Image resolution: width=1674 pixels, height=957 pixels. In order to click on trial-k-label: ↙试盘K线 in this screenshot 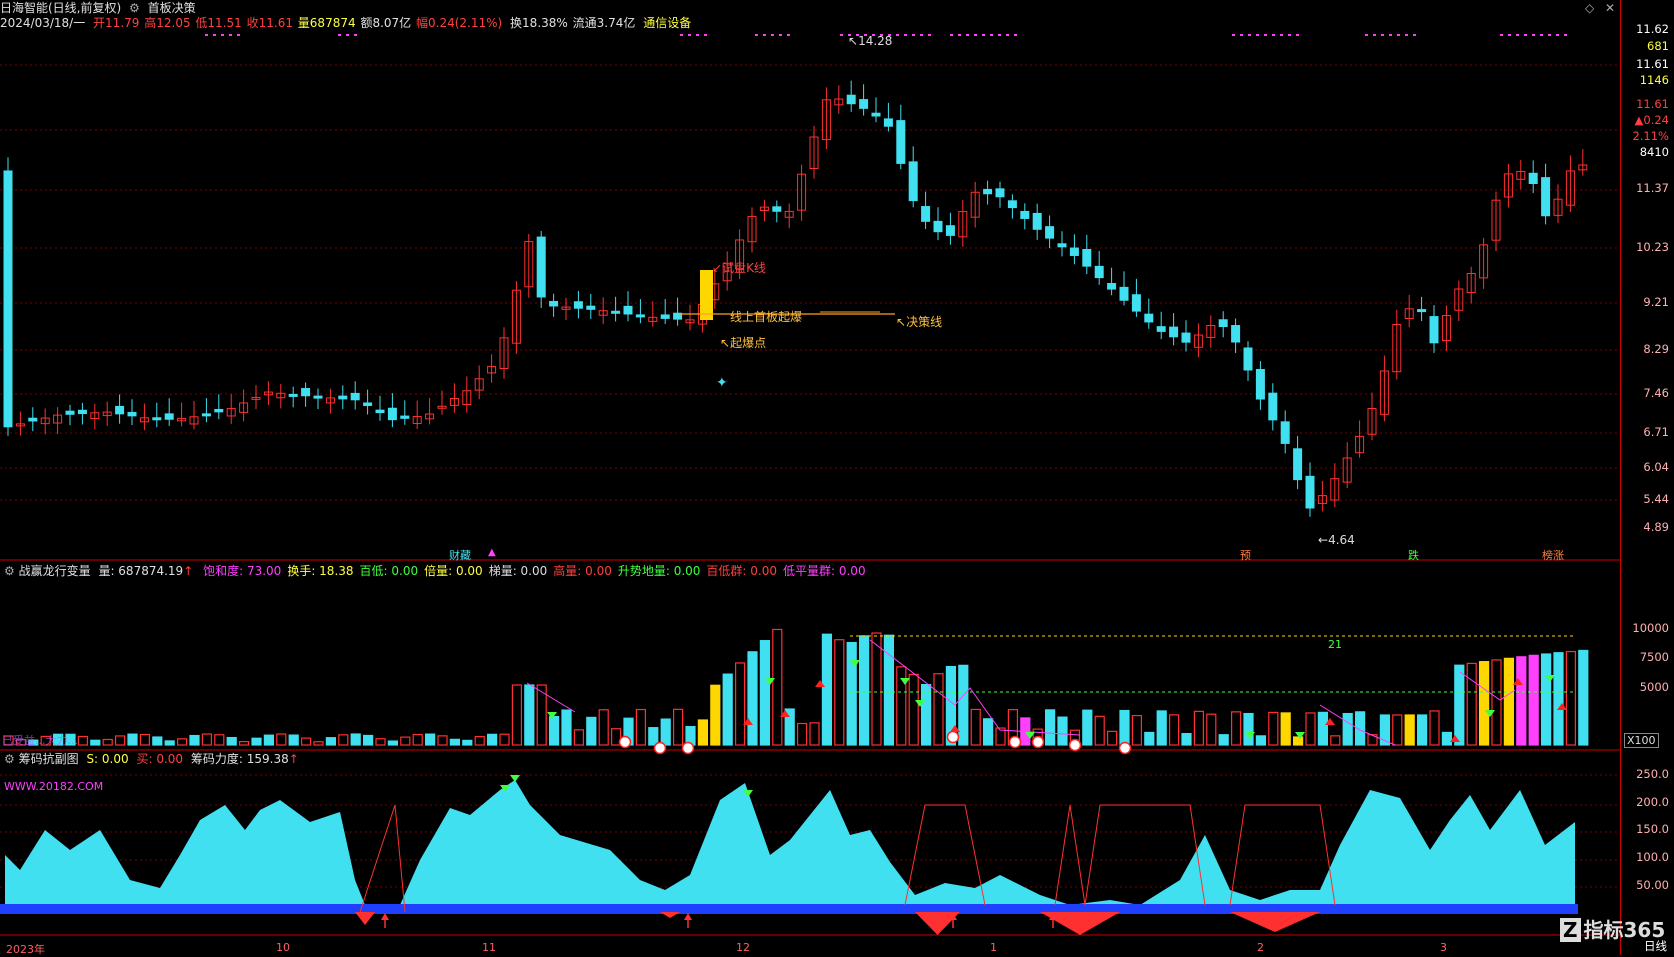, I will do `click(739, 268)`.